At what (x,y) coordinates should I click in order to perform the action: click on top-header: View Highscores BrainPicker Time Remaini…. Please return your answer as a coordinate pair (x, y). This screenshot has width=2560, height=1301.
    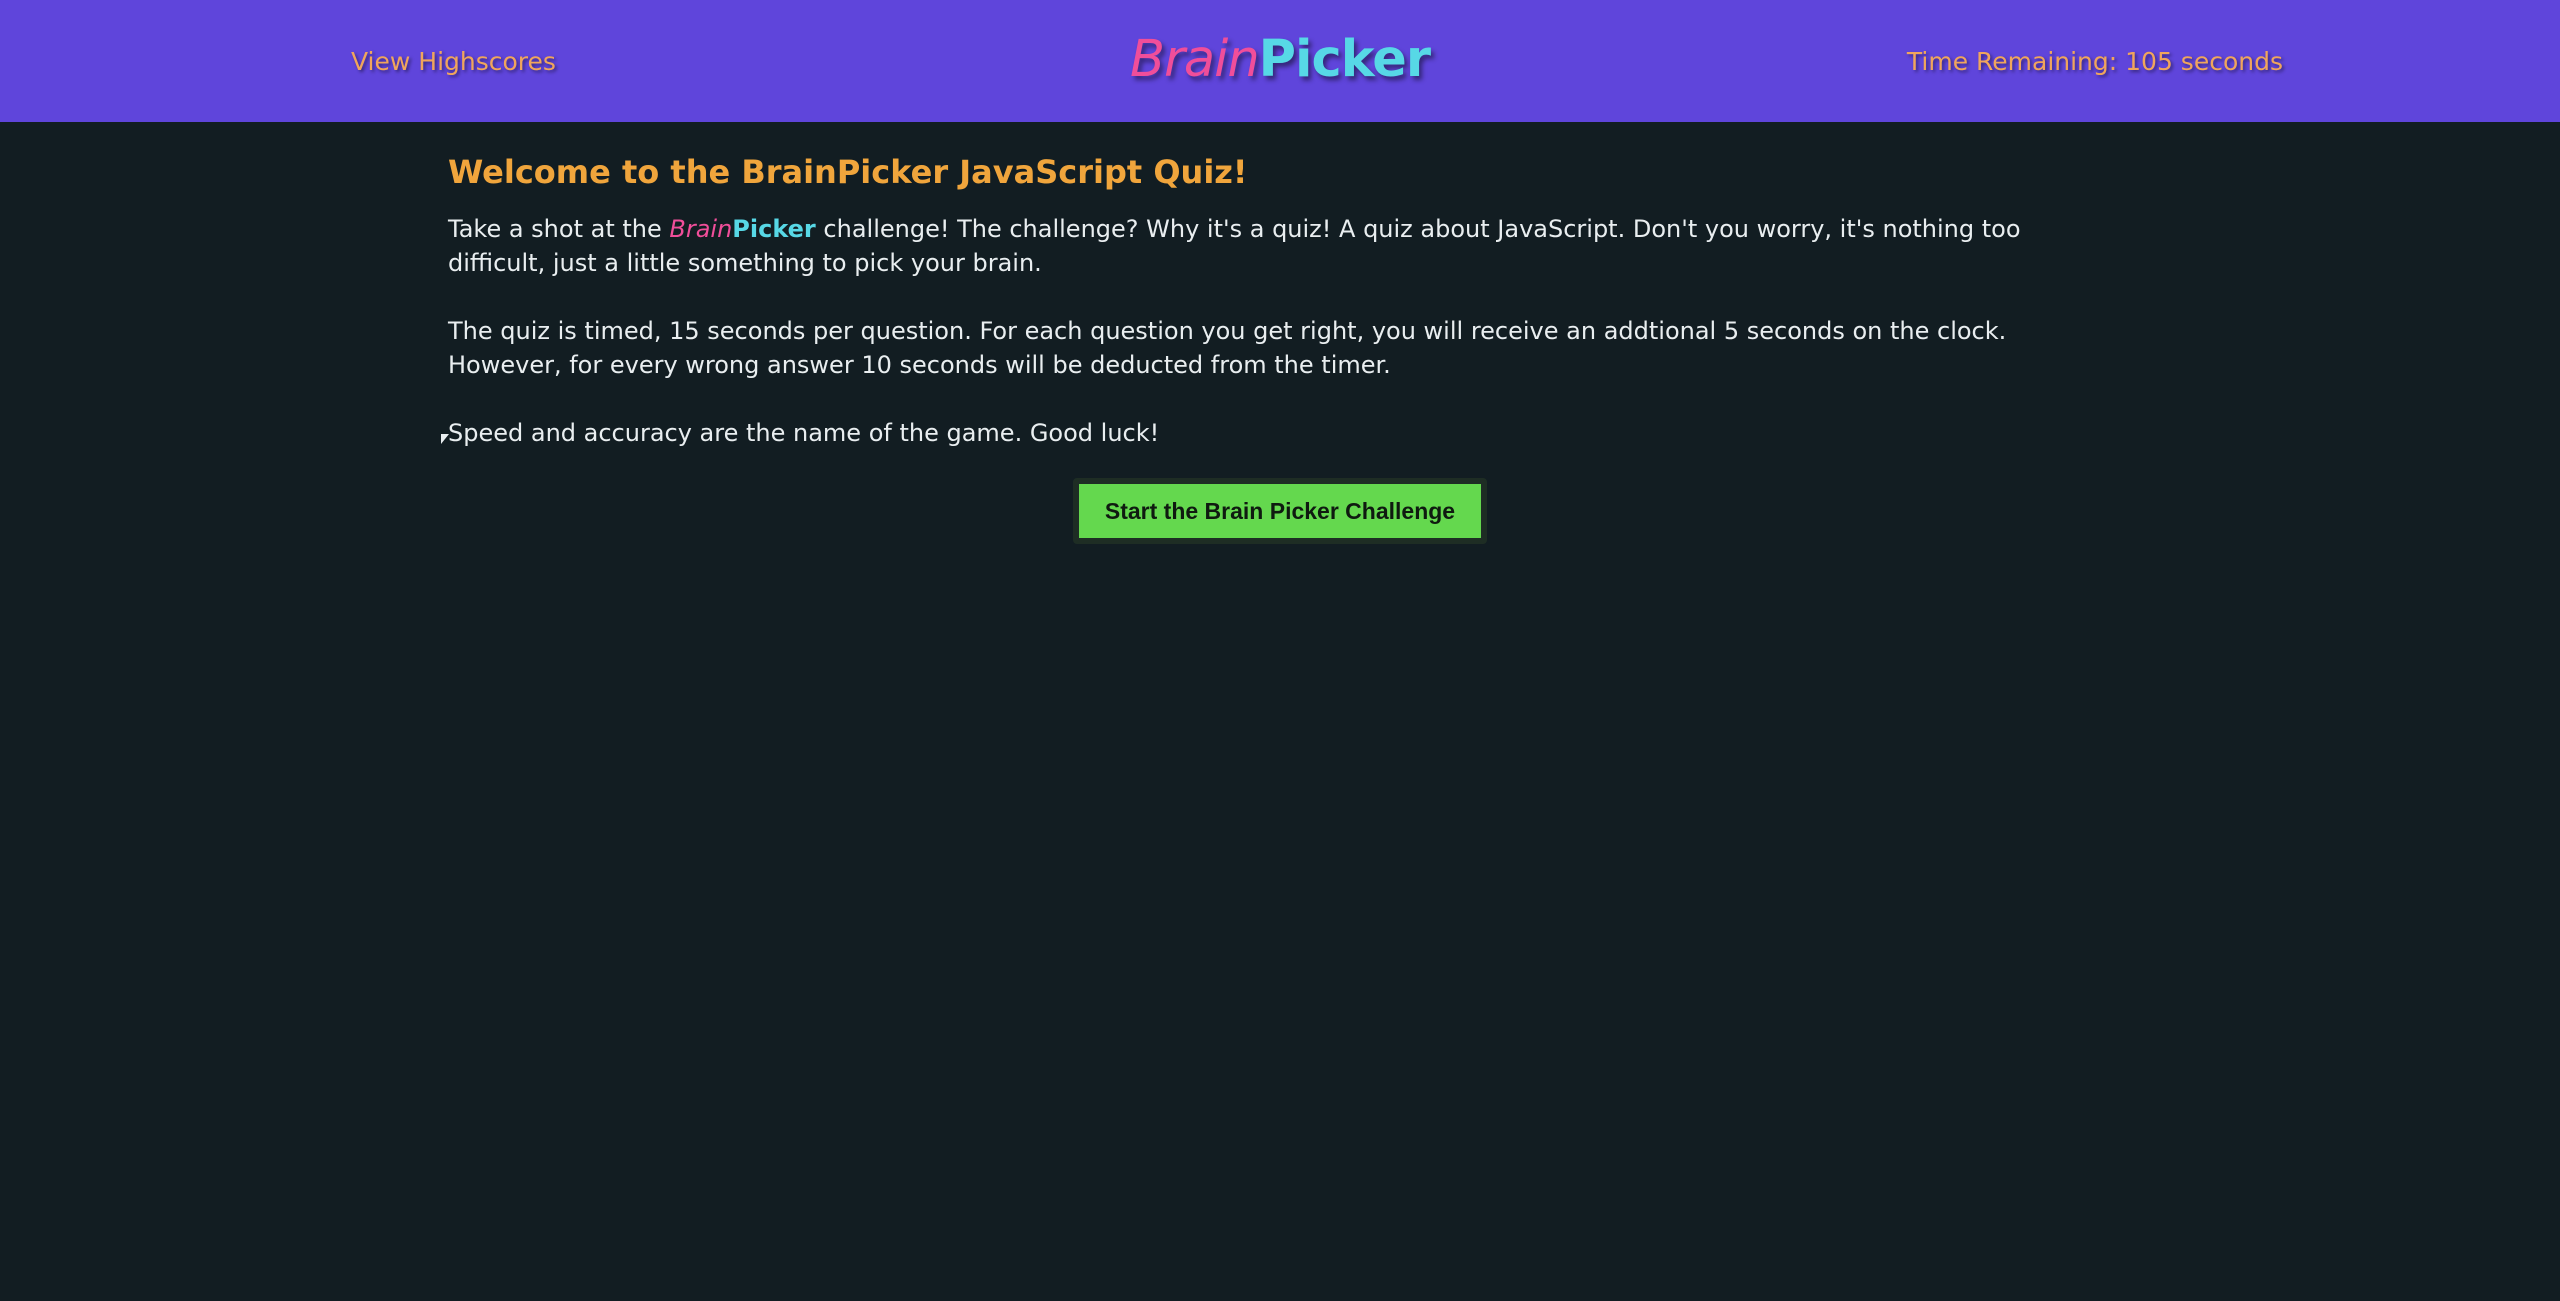
    Looking at the image, I should click on (1280, 61).